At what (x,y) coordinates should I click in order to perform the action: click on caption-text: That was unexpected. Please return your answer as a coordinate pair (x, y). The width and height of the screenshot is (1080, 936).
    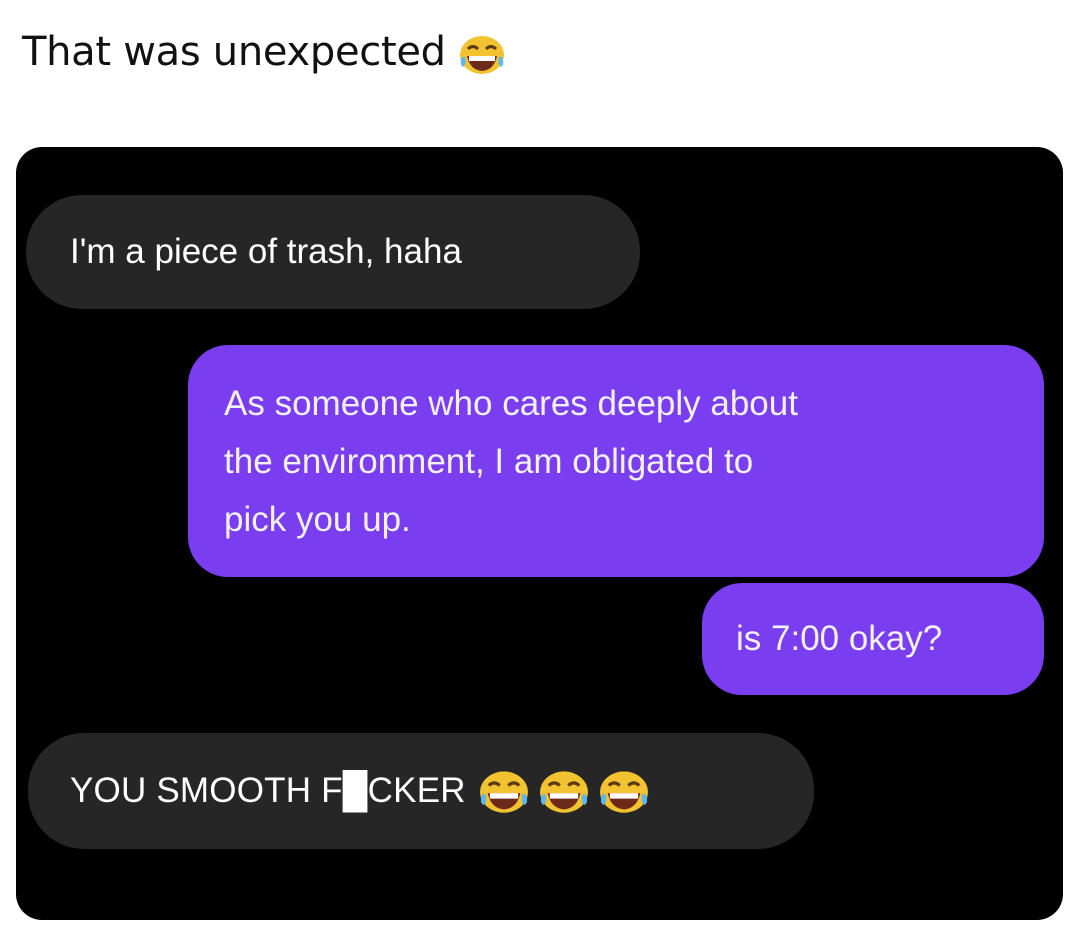
    Looking at the image, I should click on (234, 52).